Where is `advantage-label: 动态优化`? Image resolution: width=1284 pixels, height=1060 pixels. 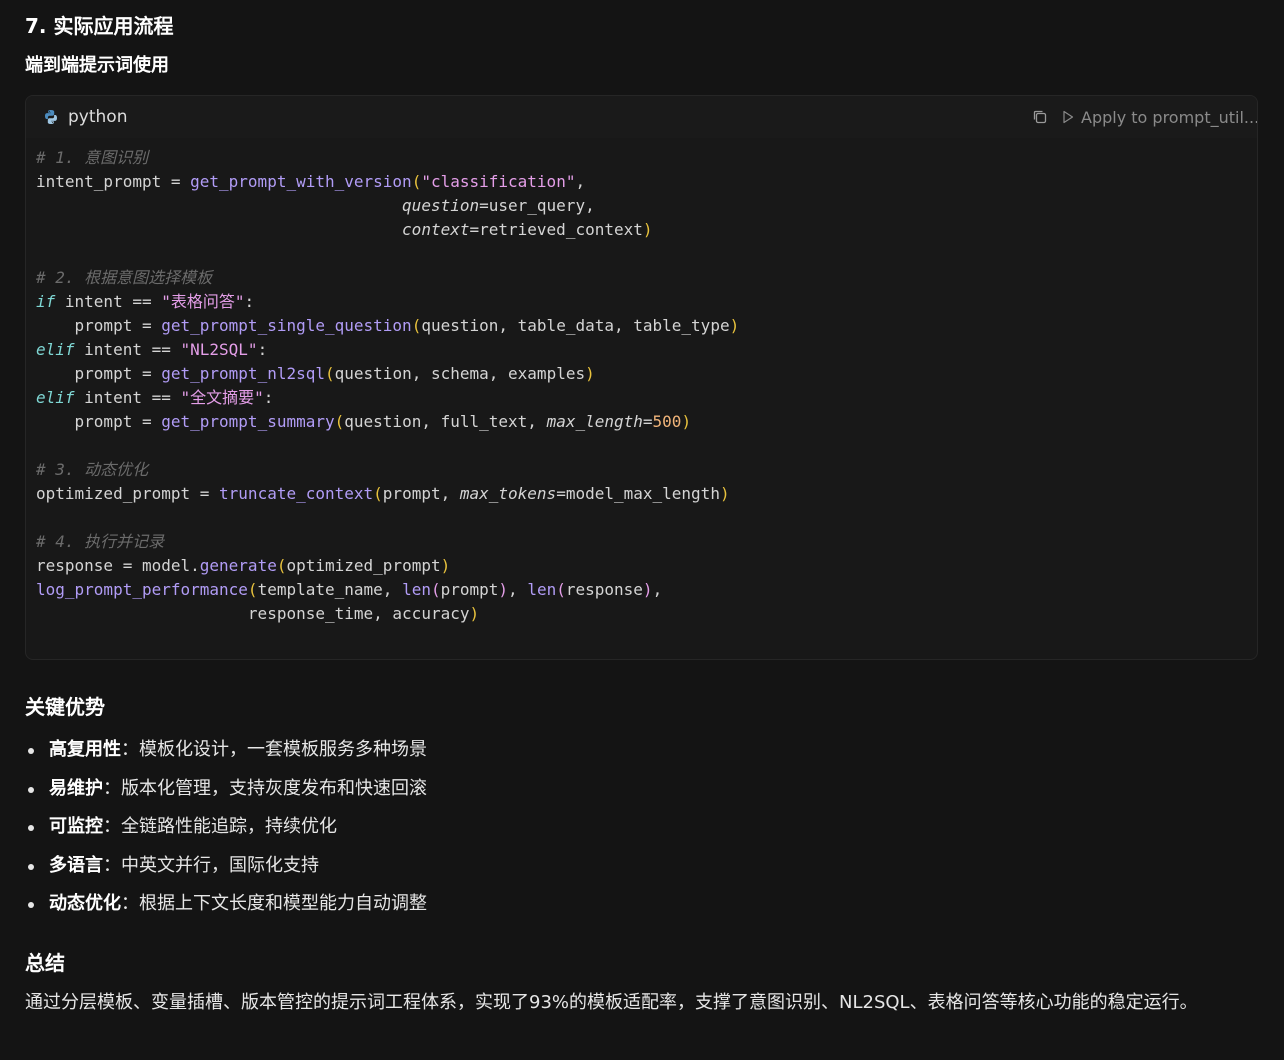
advantage-label: 动态优化 is located at coordinates (85, 903).